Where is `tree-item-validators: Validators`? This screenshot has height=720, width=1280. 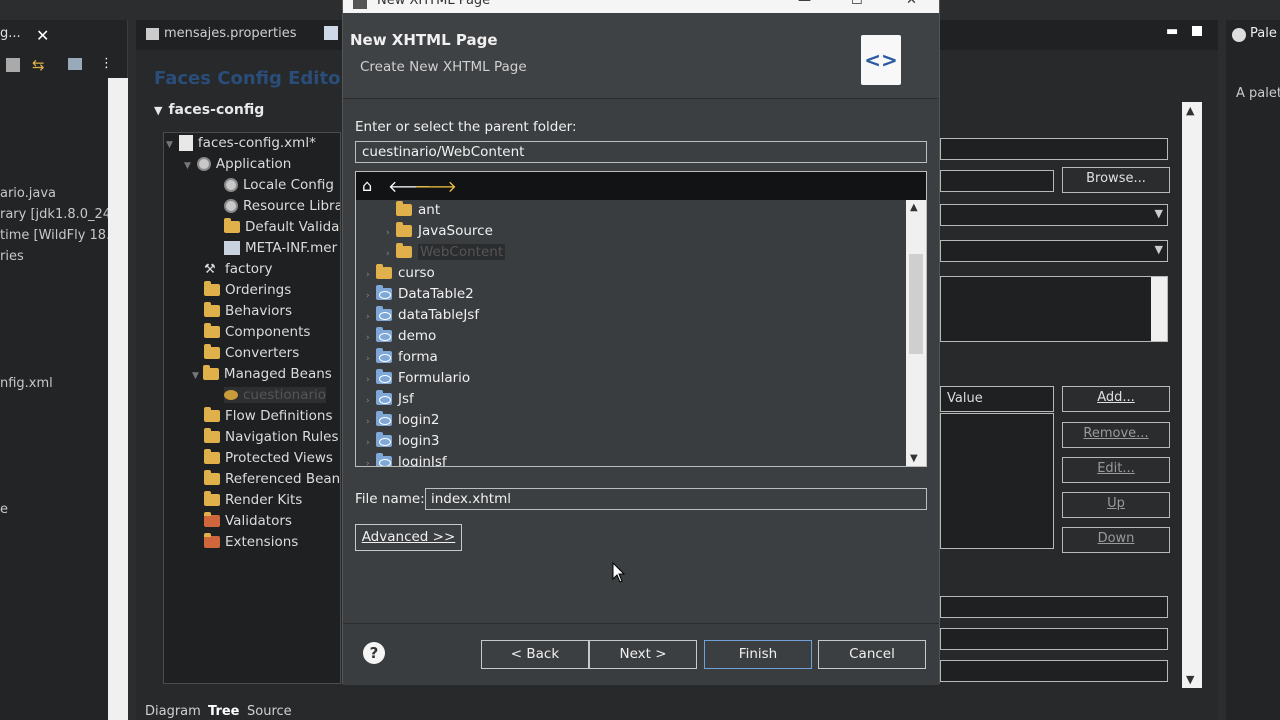 tree-item-validators: Validators is located at coordinates (248, 520).